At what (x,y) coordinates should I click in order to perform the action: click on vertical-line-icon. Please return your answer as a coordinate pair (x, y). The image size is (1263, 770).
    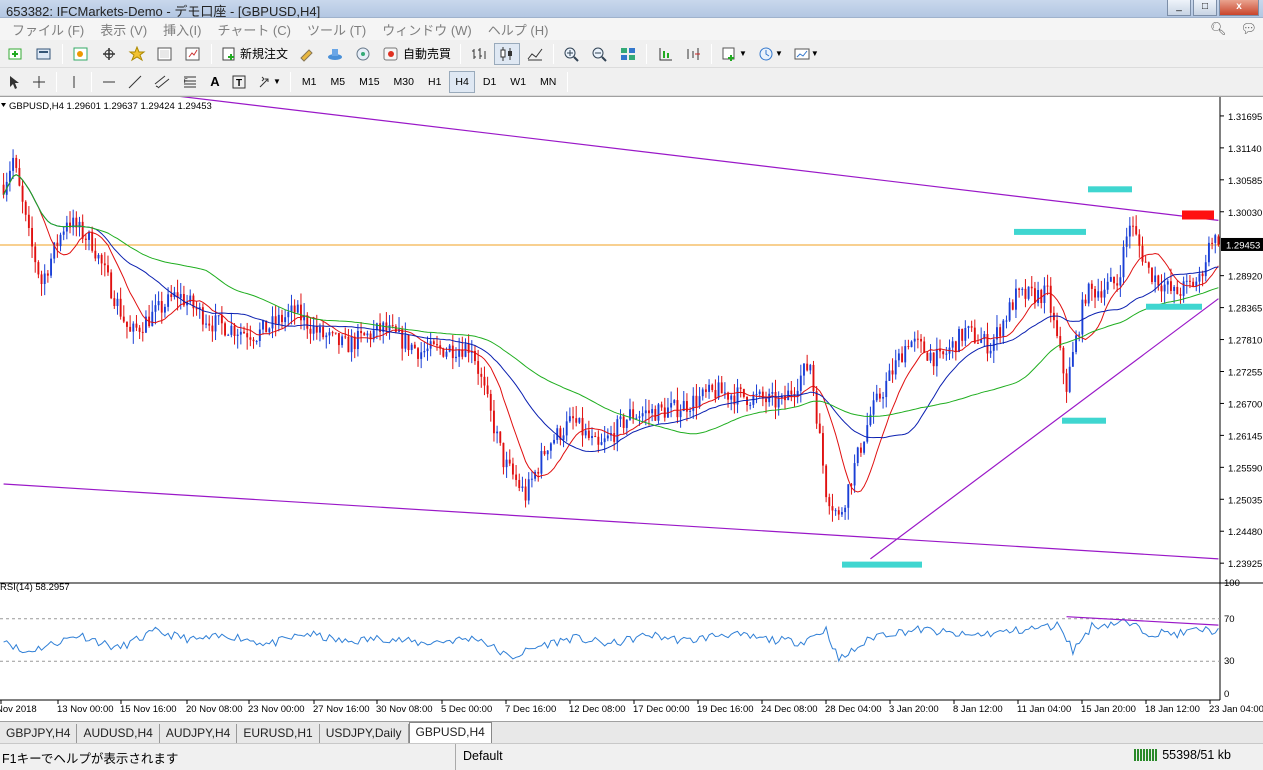
    Looking at the image, I should click on (74, 82).